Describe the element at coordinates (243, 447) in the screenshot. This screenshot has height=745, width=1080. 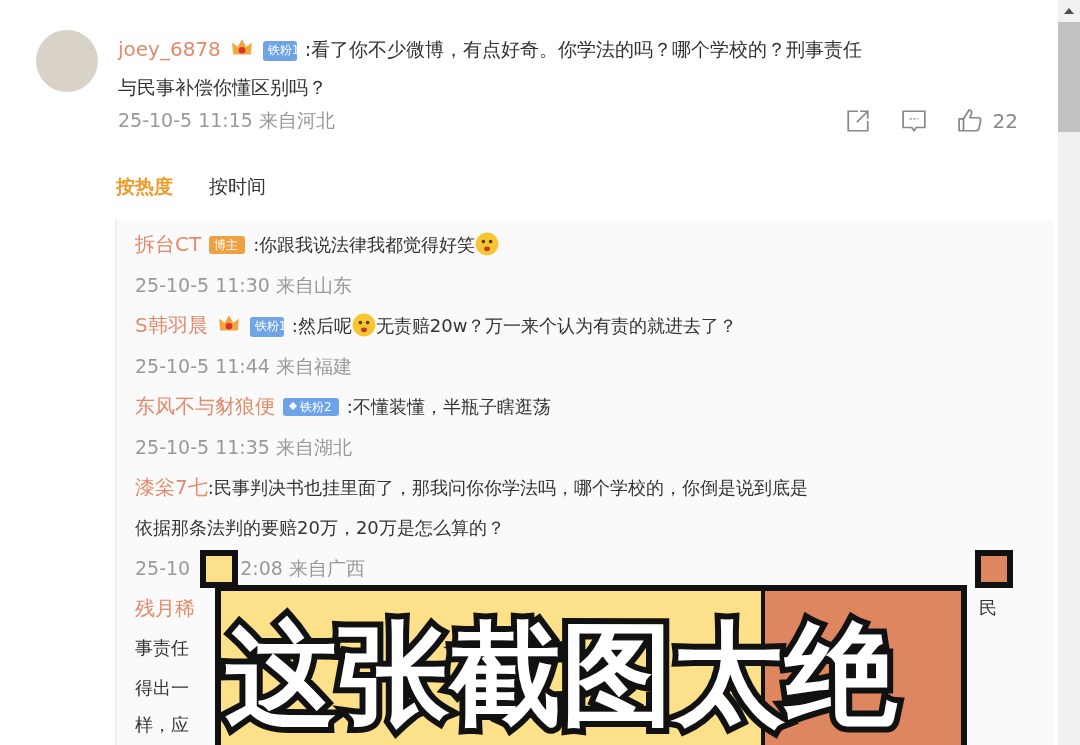
I see `reply-time: 25-10-5 11:35 来自湖北` at that location.